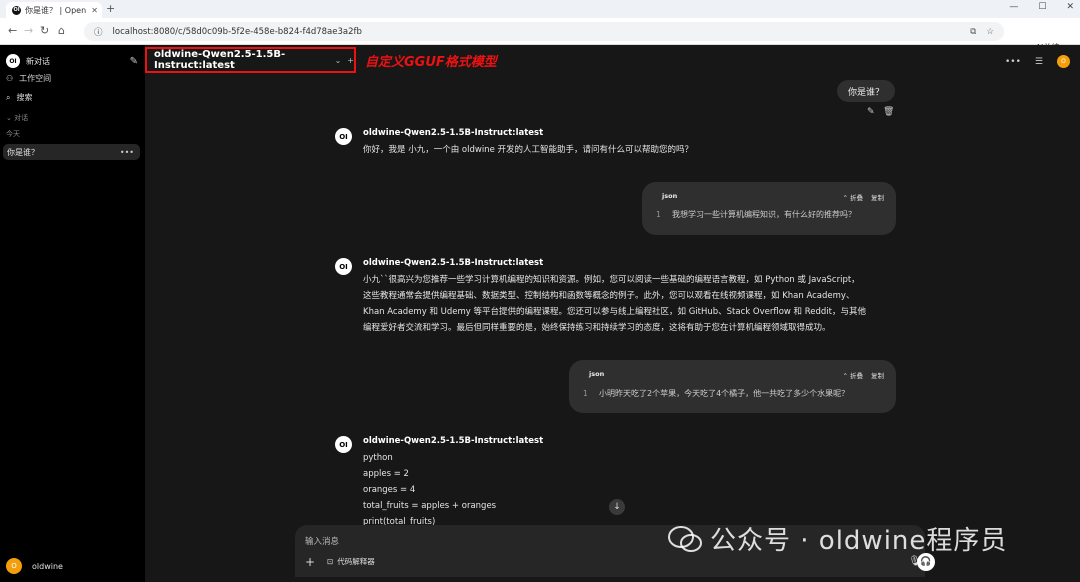 This screenshot has height=582, width=1080. What do you see at coordinates (94, 10) in the screenshot?
I see `close-tab-icon: ✕` at bounding box center [94, 10].